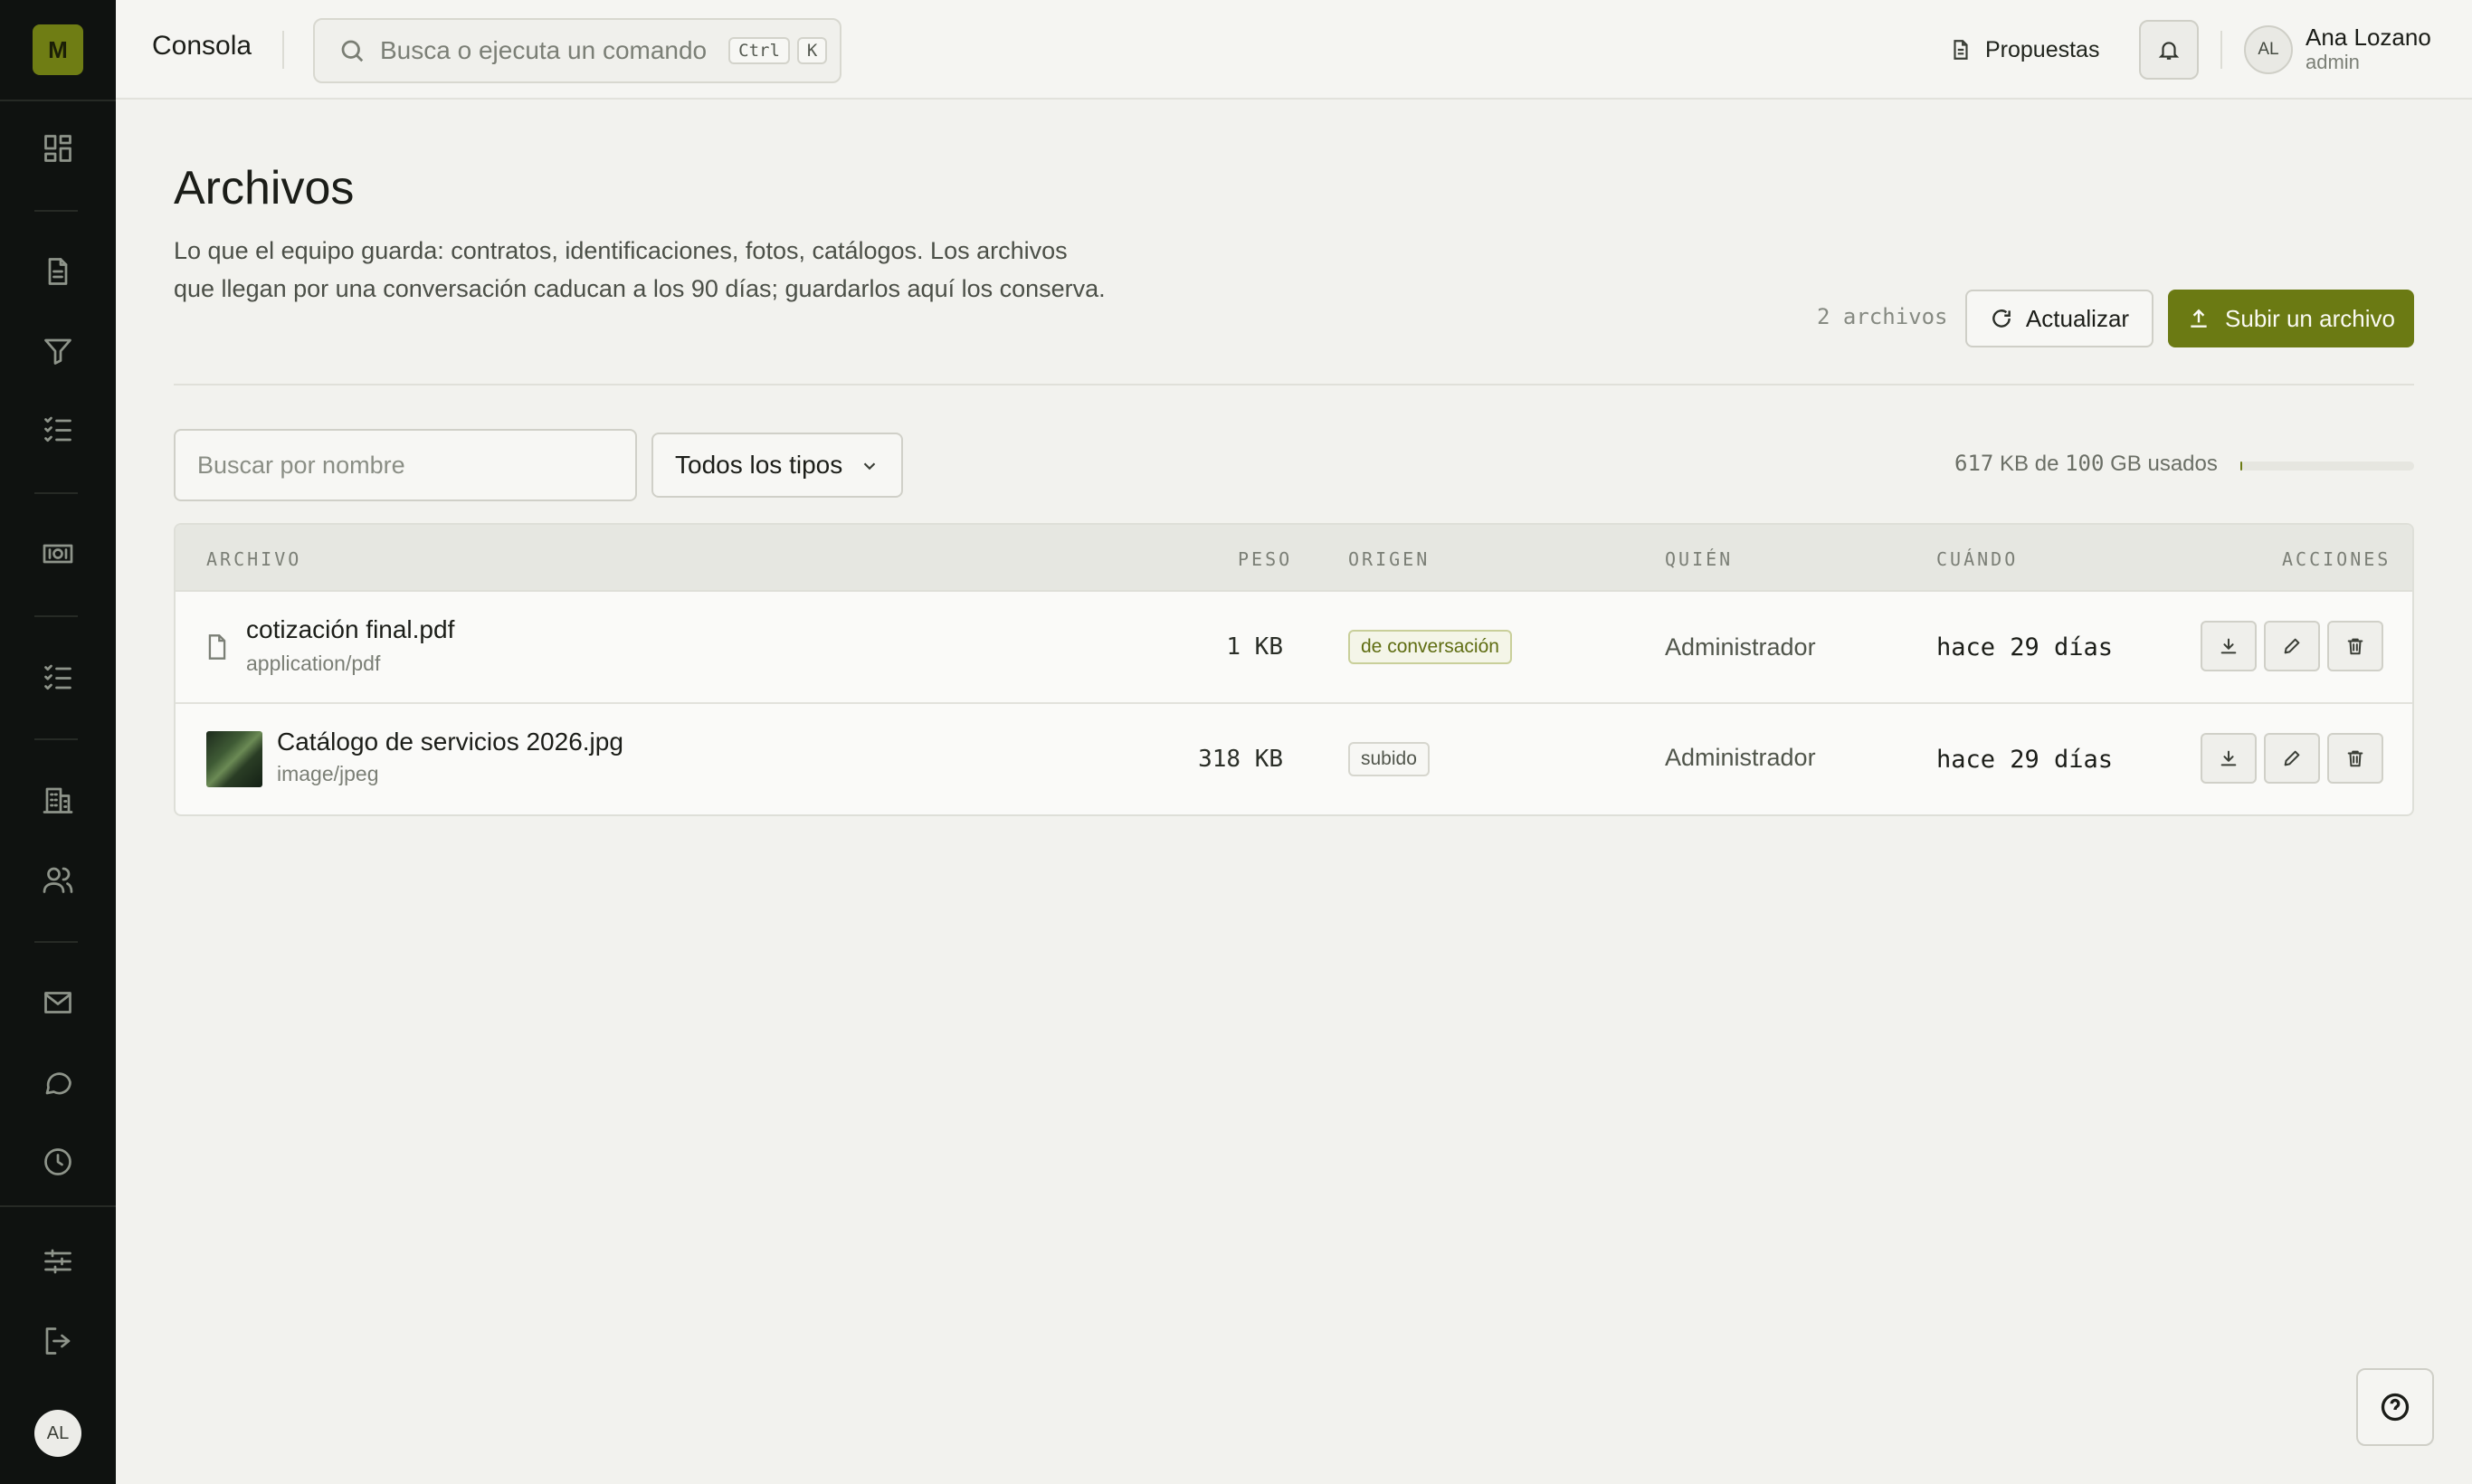 The width and height of the screenshot is (2472, 1484). What do you see at coordinates (58, 1003) in the screenshot?
I see `mail-icon` at bounding box center [58, 1003].